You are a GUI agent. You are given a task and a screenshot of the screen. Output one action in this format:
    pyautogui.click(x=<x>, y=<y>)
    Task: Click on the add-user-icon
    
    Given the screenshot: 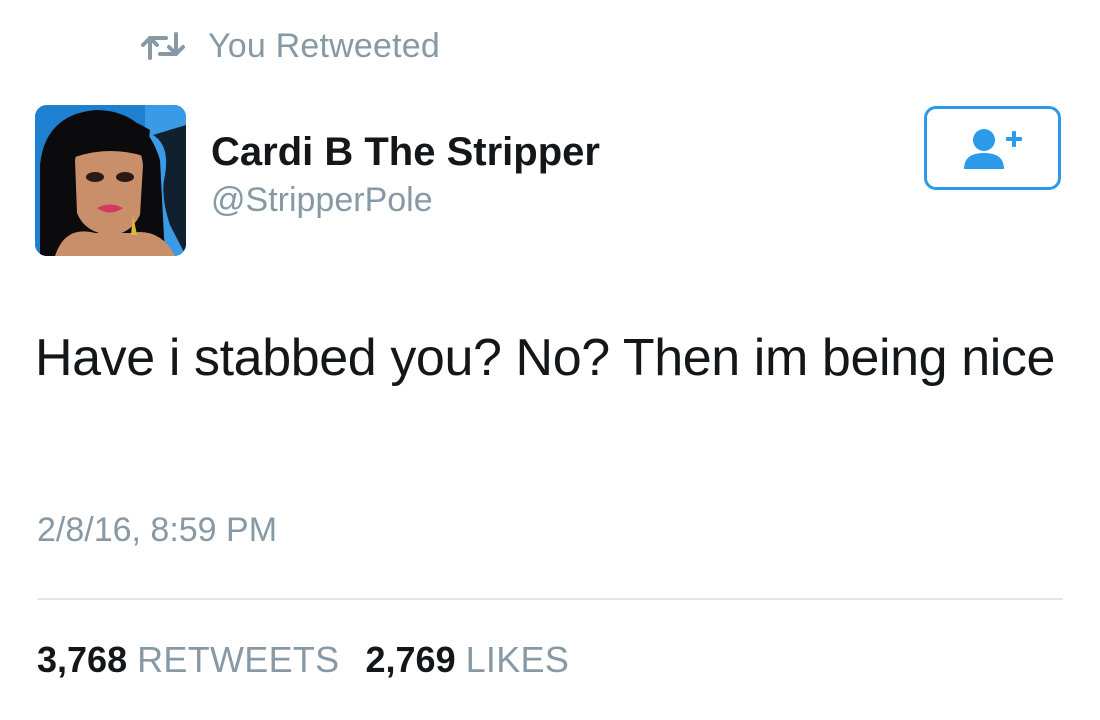 What is the action you would take?
    pyautogui.click(x=992, y=149)
    